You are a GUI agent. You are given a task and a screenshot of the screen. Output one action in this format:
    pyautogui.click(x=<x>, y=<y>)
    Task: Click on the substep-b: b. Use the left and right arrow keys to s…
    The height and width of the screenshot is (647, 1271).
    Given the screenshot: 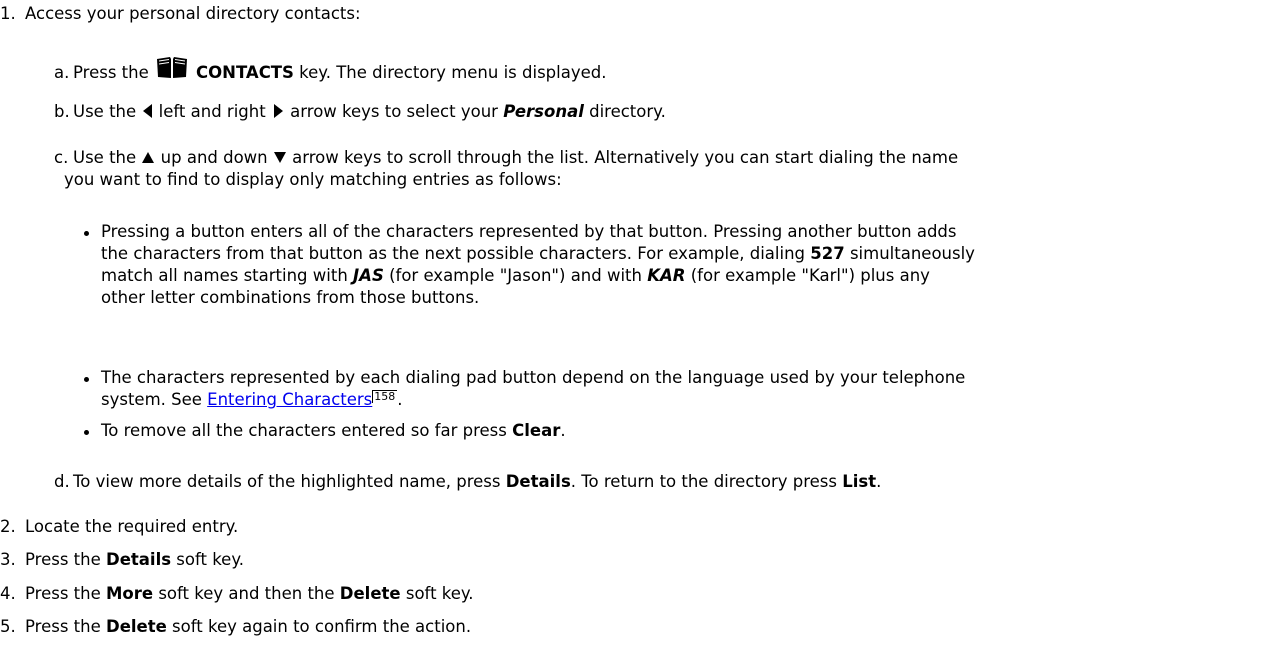 What is the action you would take?
    pyautogui.click(x=360, y=112)
    